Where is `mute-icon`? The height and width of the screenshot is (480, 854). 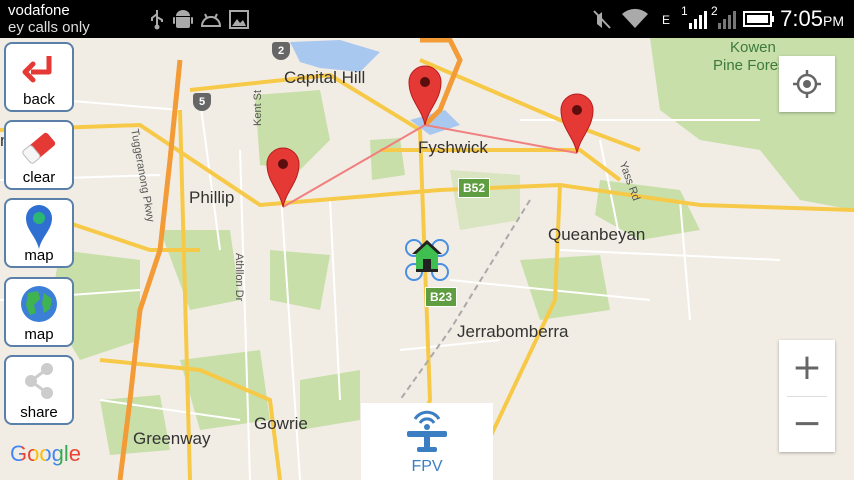 mute-icon is located at coordinates (602, 19).